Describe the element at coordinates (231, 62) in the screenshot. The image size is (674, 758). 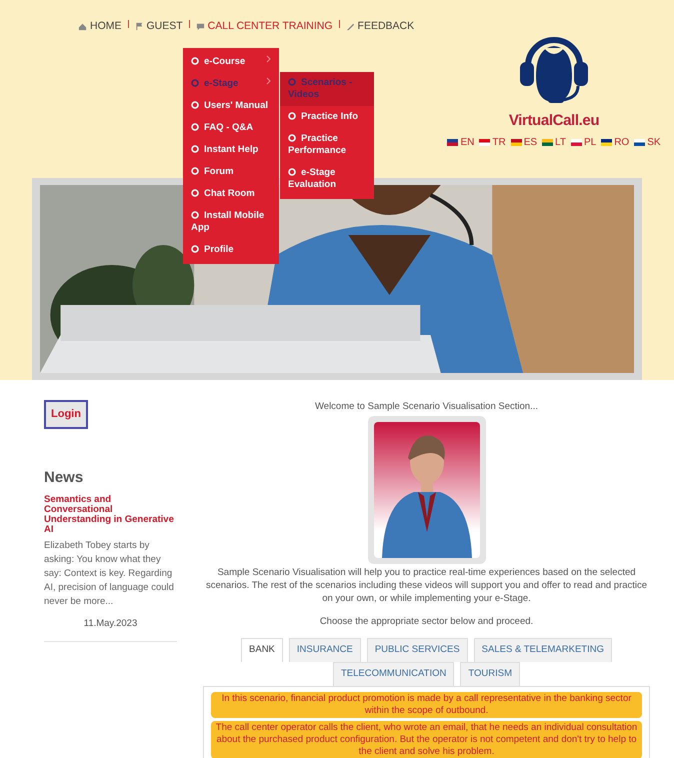
I see `menu-item: e-Course` at that location.